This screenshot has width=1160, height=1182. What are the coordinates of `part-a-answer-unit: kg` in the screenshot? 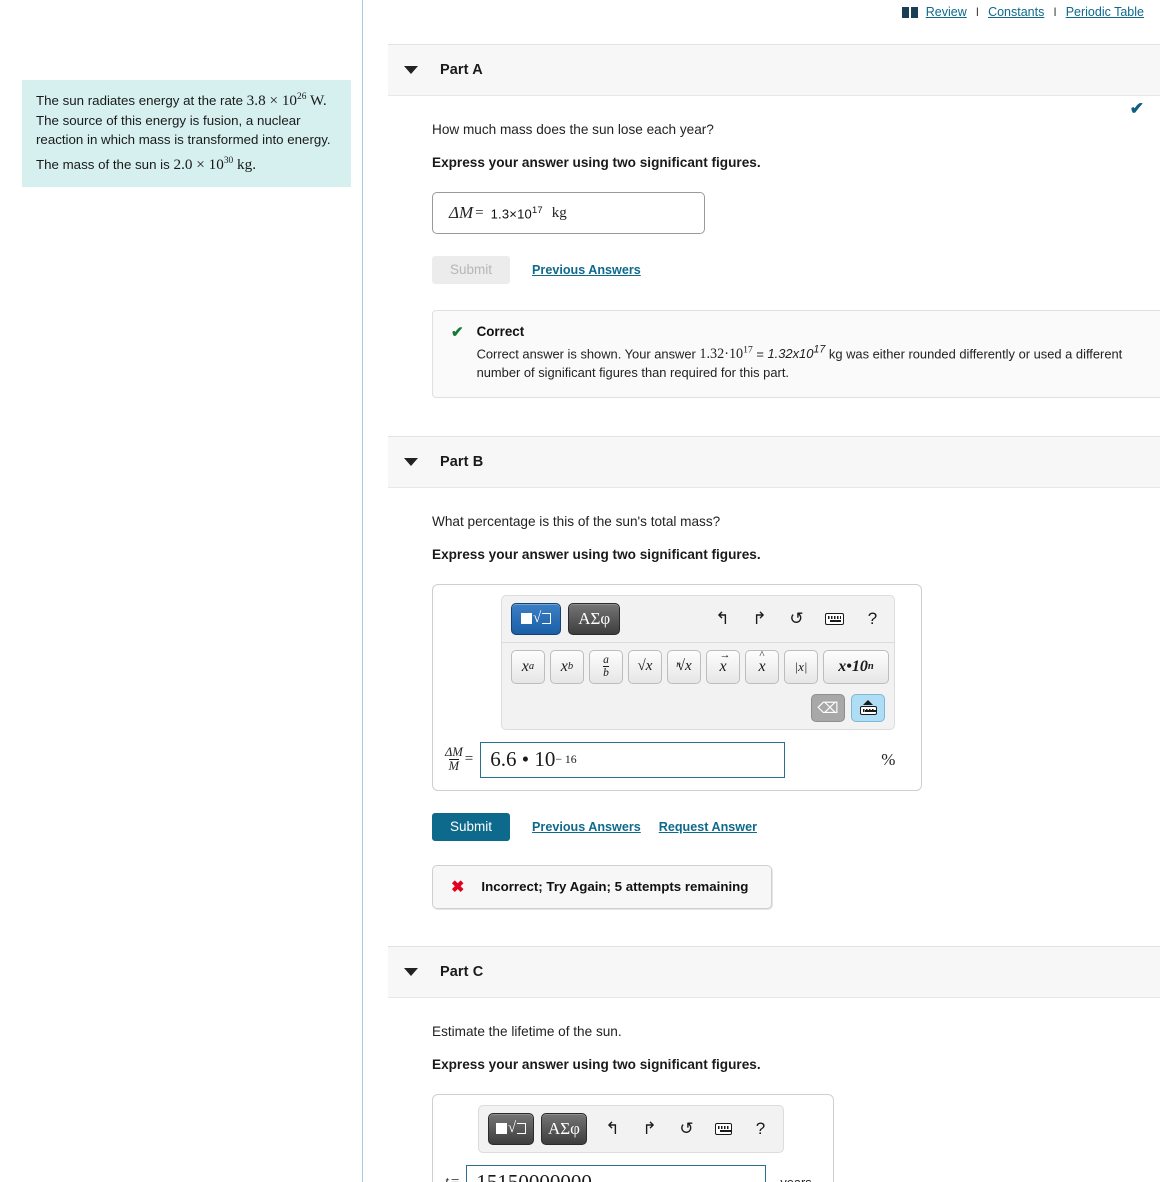 It's located at (559, 212).